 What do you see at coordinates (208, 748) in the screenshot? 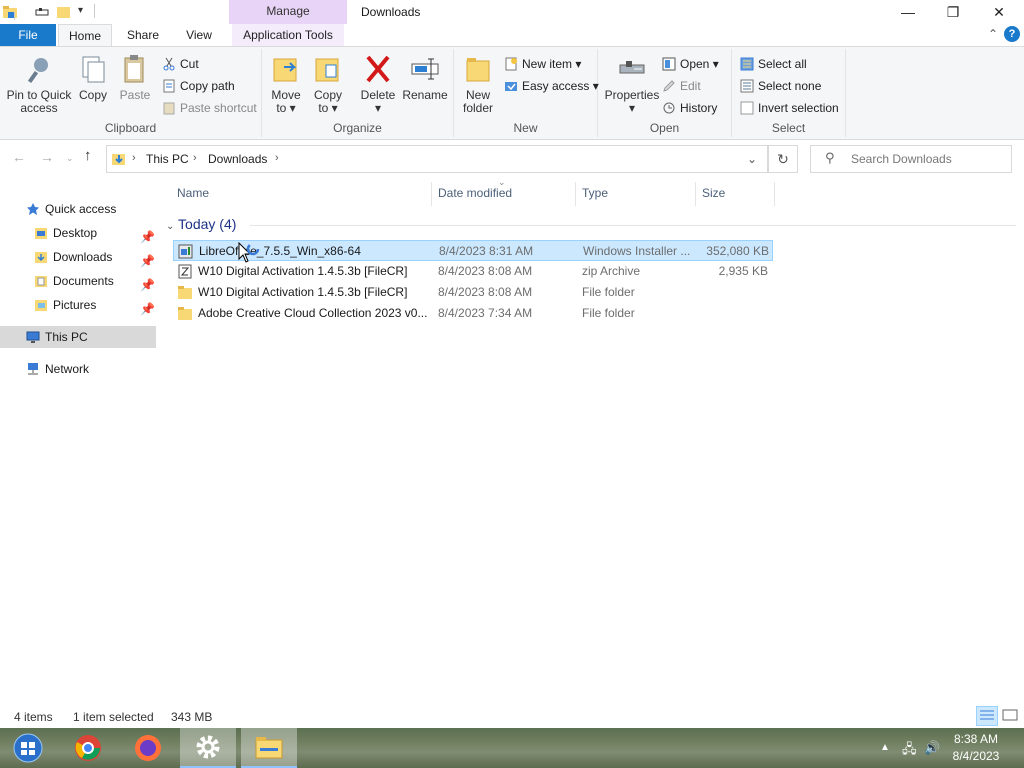
I see `settings-taskbar-button` at bounding box center [208, 748].